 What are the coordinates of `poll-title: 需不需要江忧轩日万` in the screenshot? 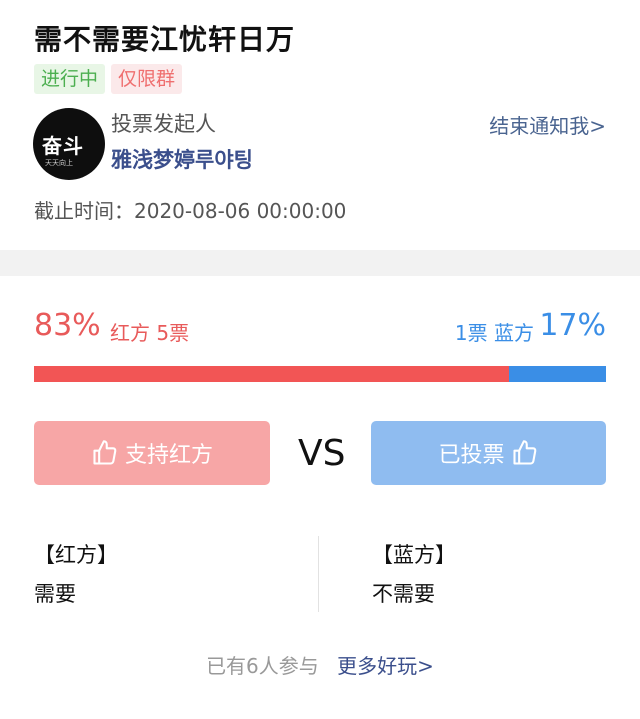 It's located at (165, 39).